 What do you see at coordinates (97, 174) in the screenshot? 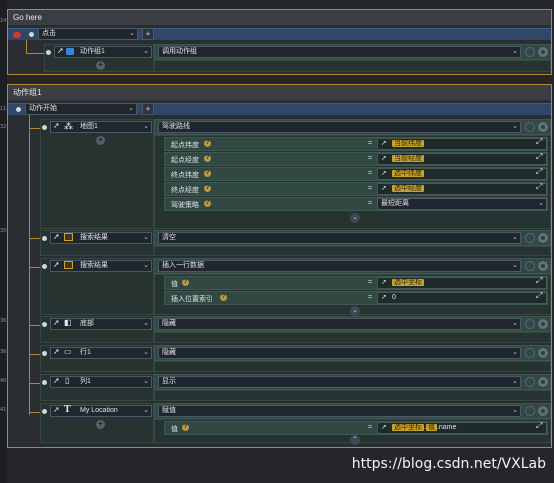
I see `component-column` at bounding box center [97, 174].